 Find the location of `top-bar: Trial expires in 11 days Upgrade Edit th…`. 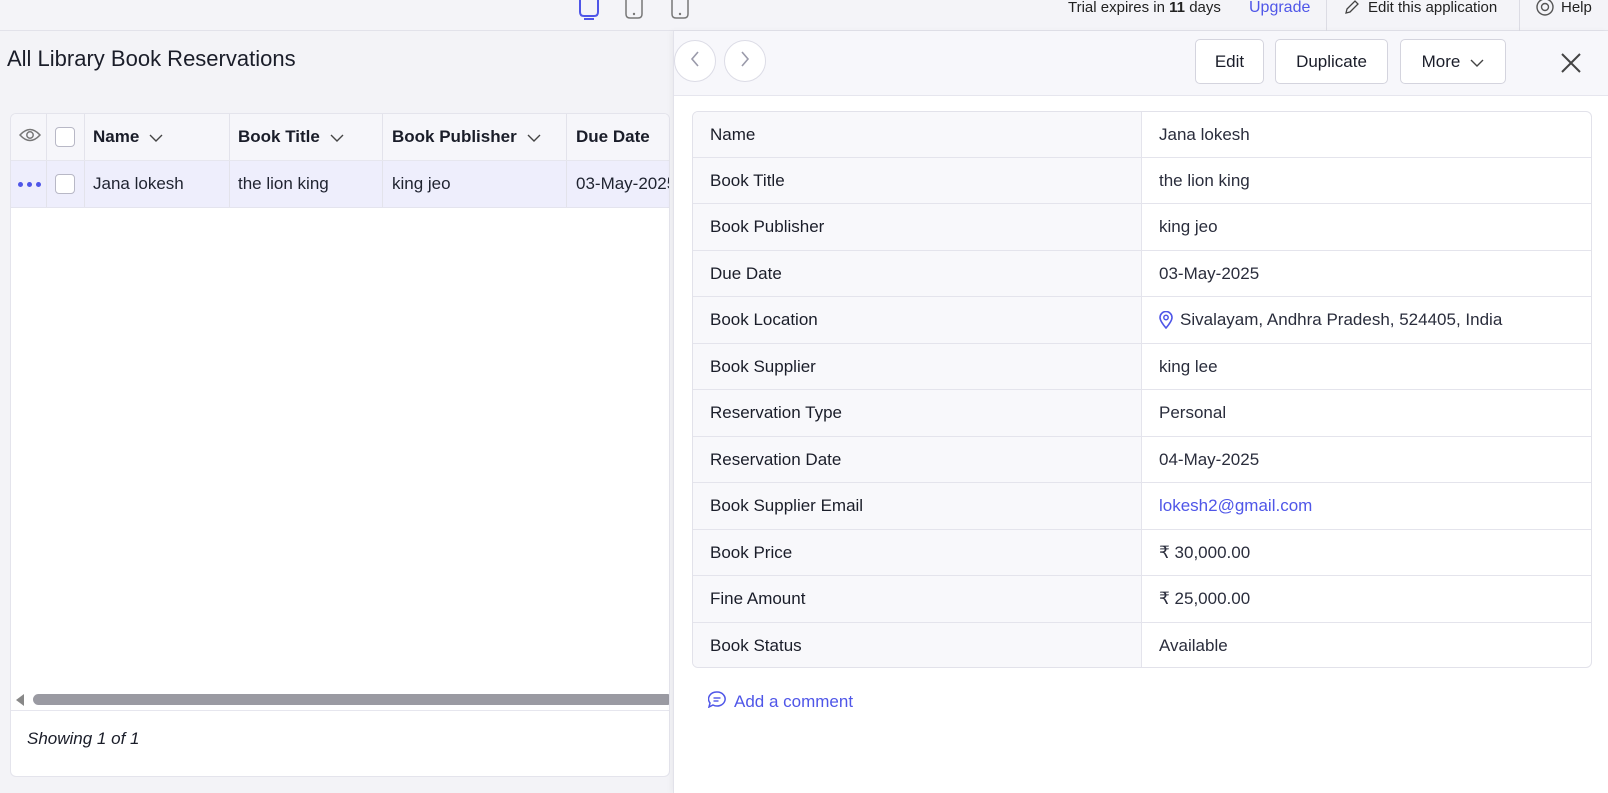

top-bar: Trial expires in 11 days Upgrade Edit th… is located at coordinates (804, 15).